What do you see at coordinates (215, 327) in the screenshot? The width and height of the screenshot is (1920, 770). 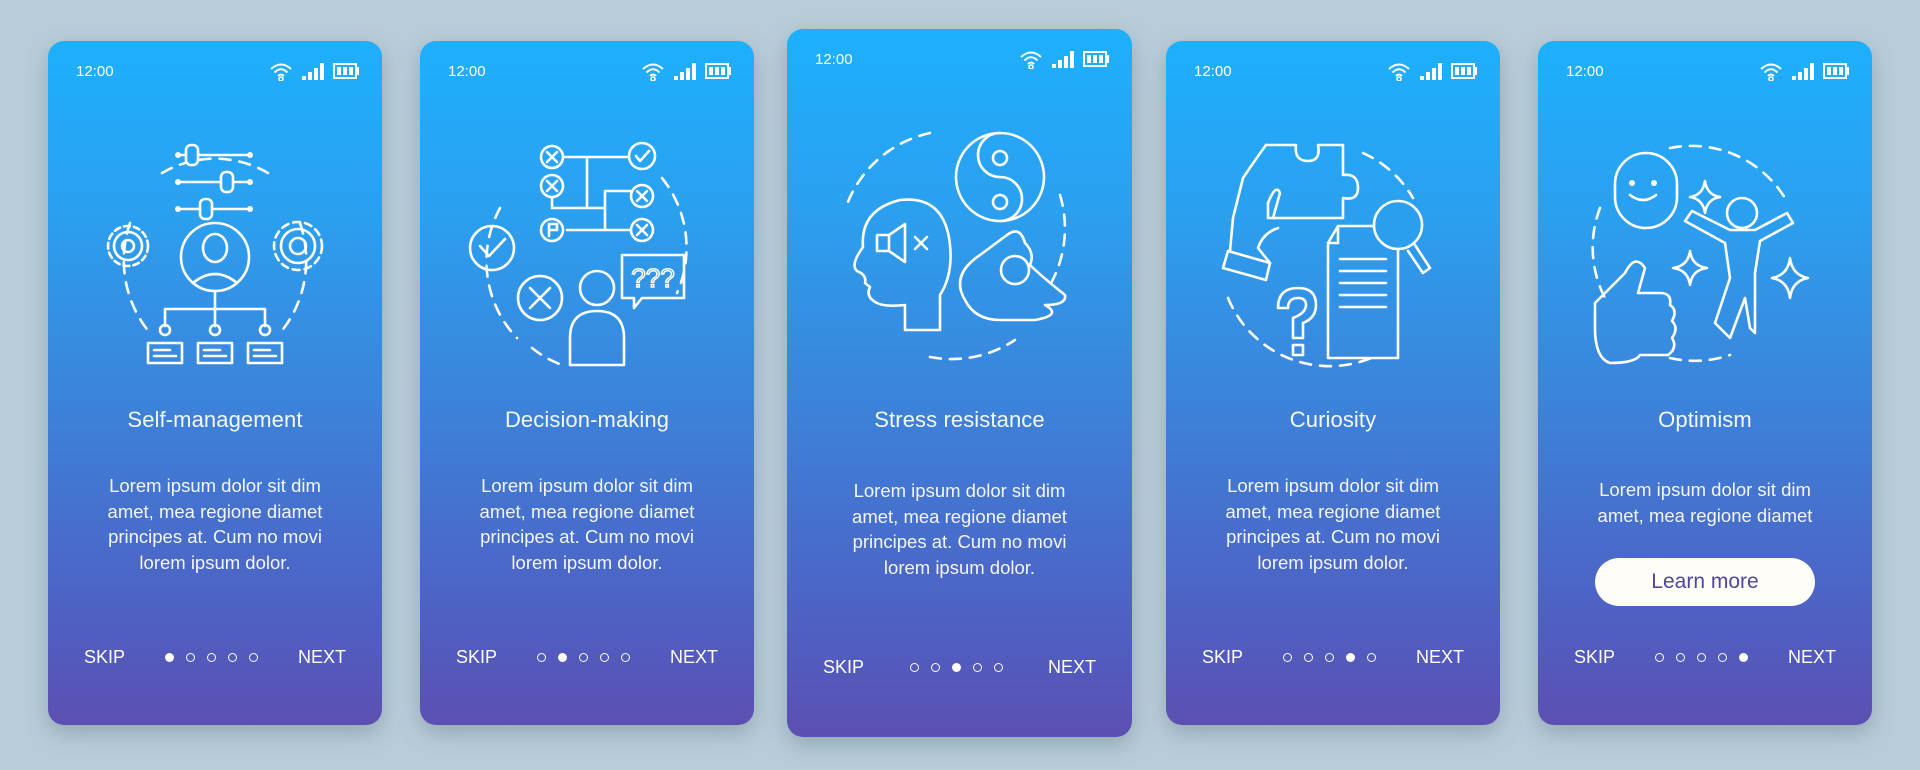 I see `org-chart-icon` at bounding box center [215, 327].